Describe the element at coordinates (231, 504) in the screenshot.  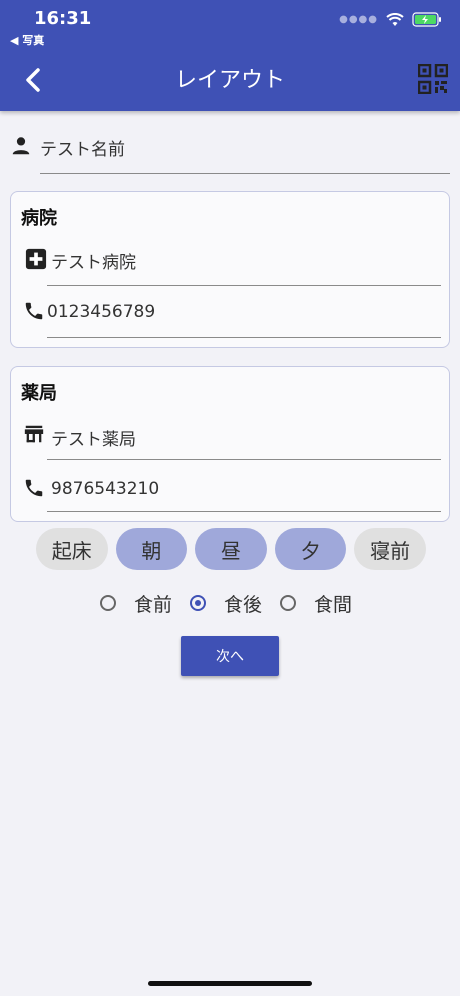
I see `pharmacy-phone-field: 9876543210` at that location.